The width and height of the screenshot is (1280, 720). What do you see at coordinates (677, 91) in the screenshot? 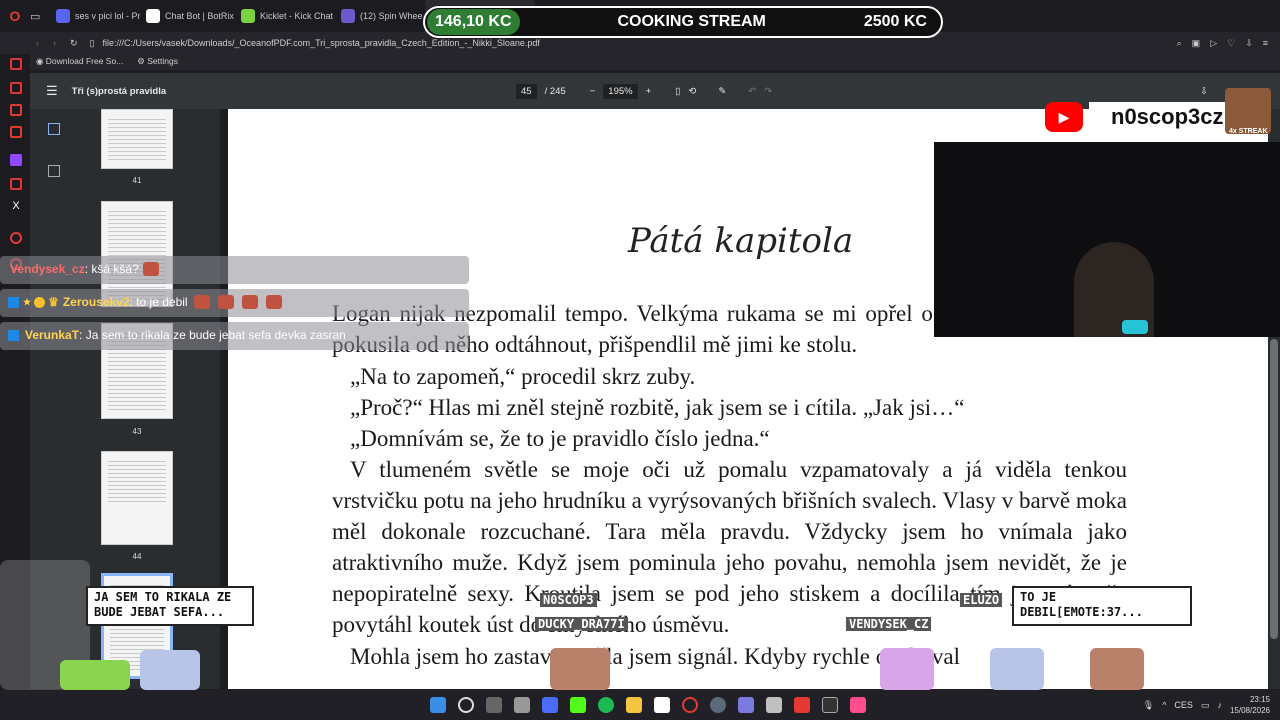
I see `fit-page-icon: ▯` at bounding box center [677, 91].